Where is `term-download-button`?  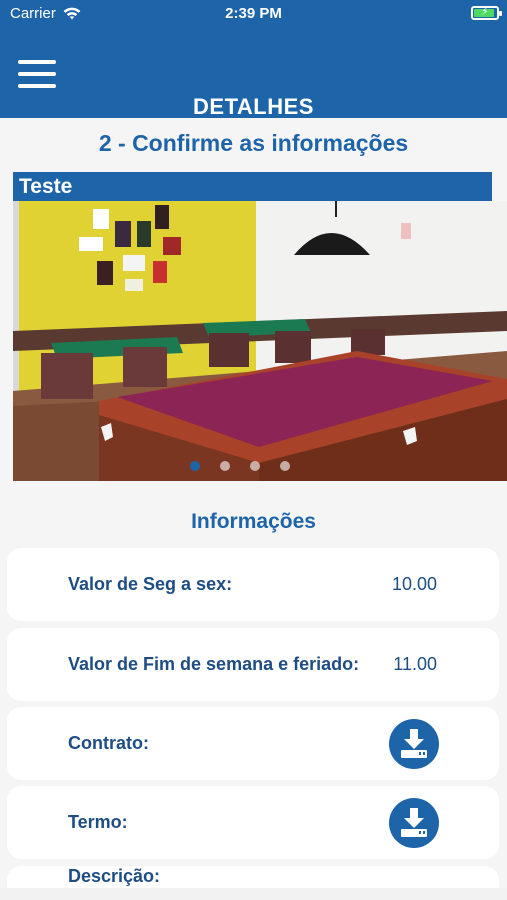
term-download-button is located at coordinates (414, 823).